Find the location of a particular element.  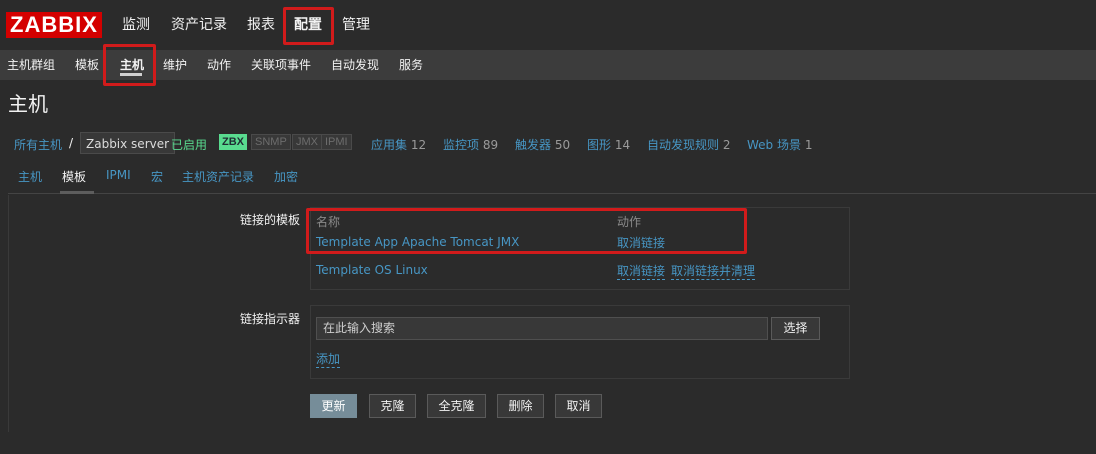

tab-host: 主机 is located at coordinates (30, 176).